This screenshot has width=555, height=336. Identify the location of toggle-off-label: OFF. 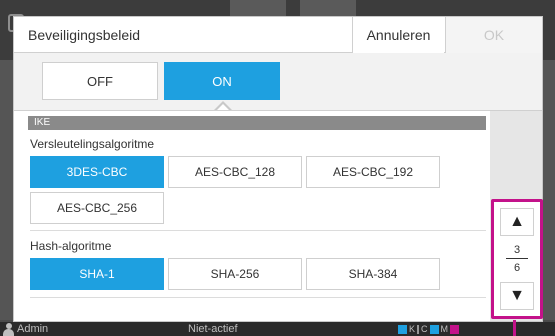
(100, 81).